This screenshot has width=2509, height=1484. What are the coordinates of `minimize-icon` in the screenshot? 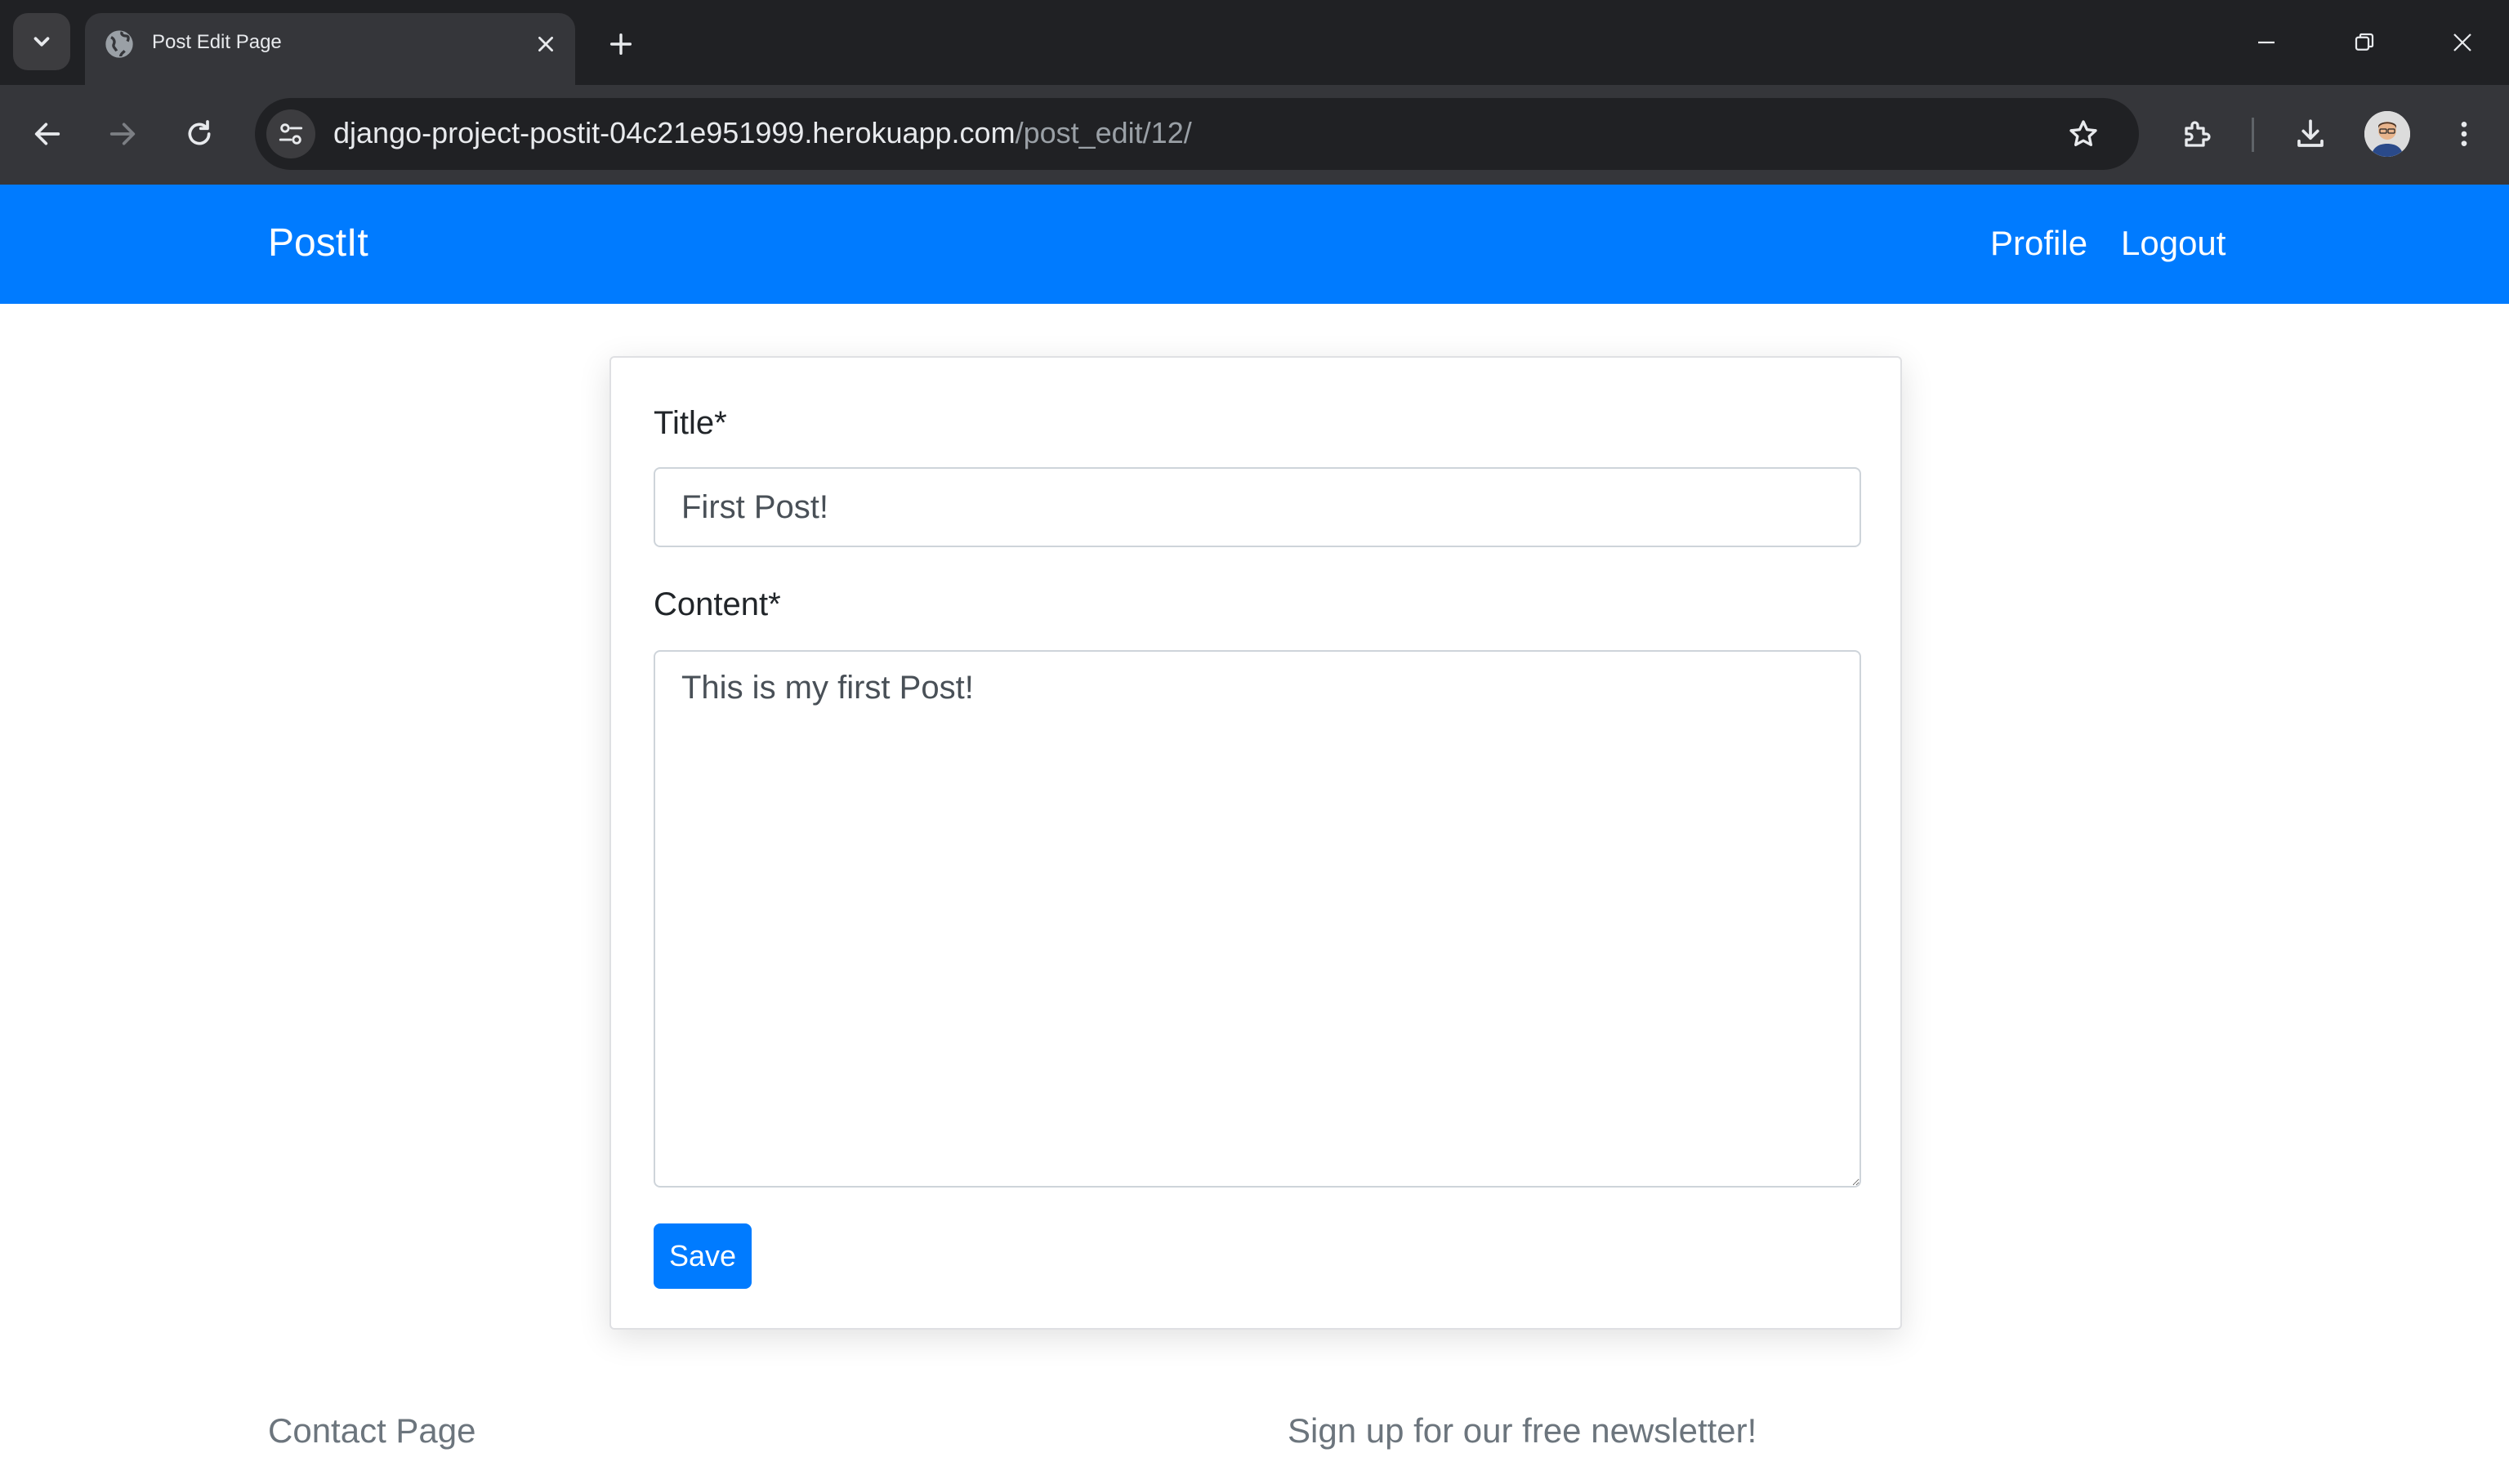 It's located at (2266, 42).